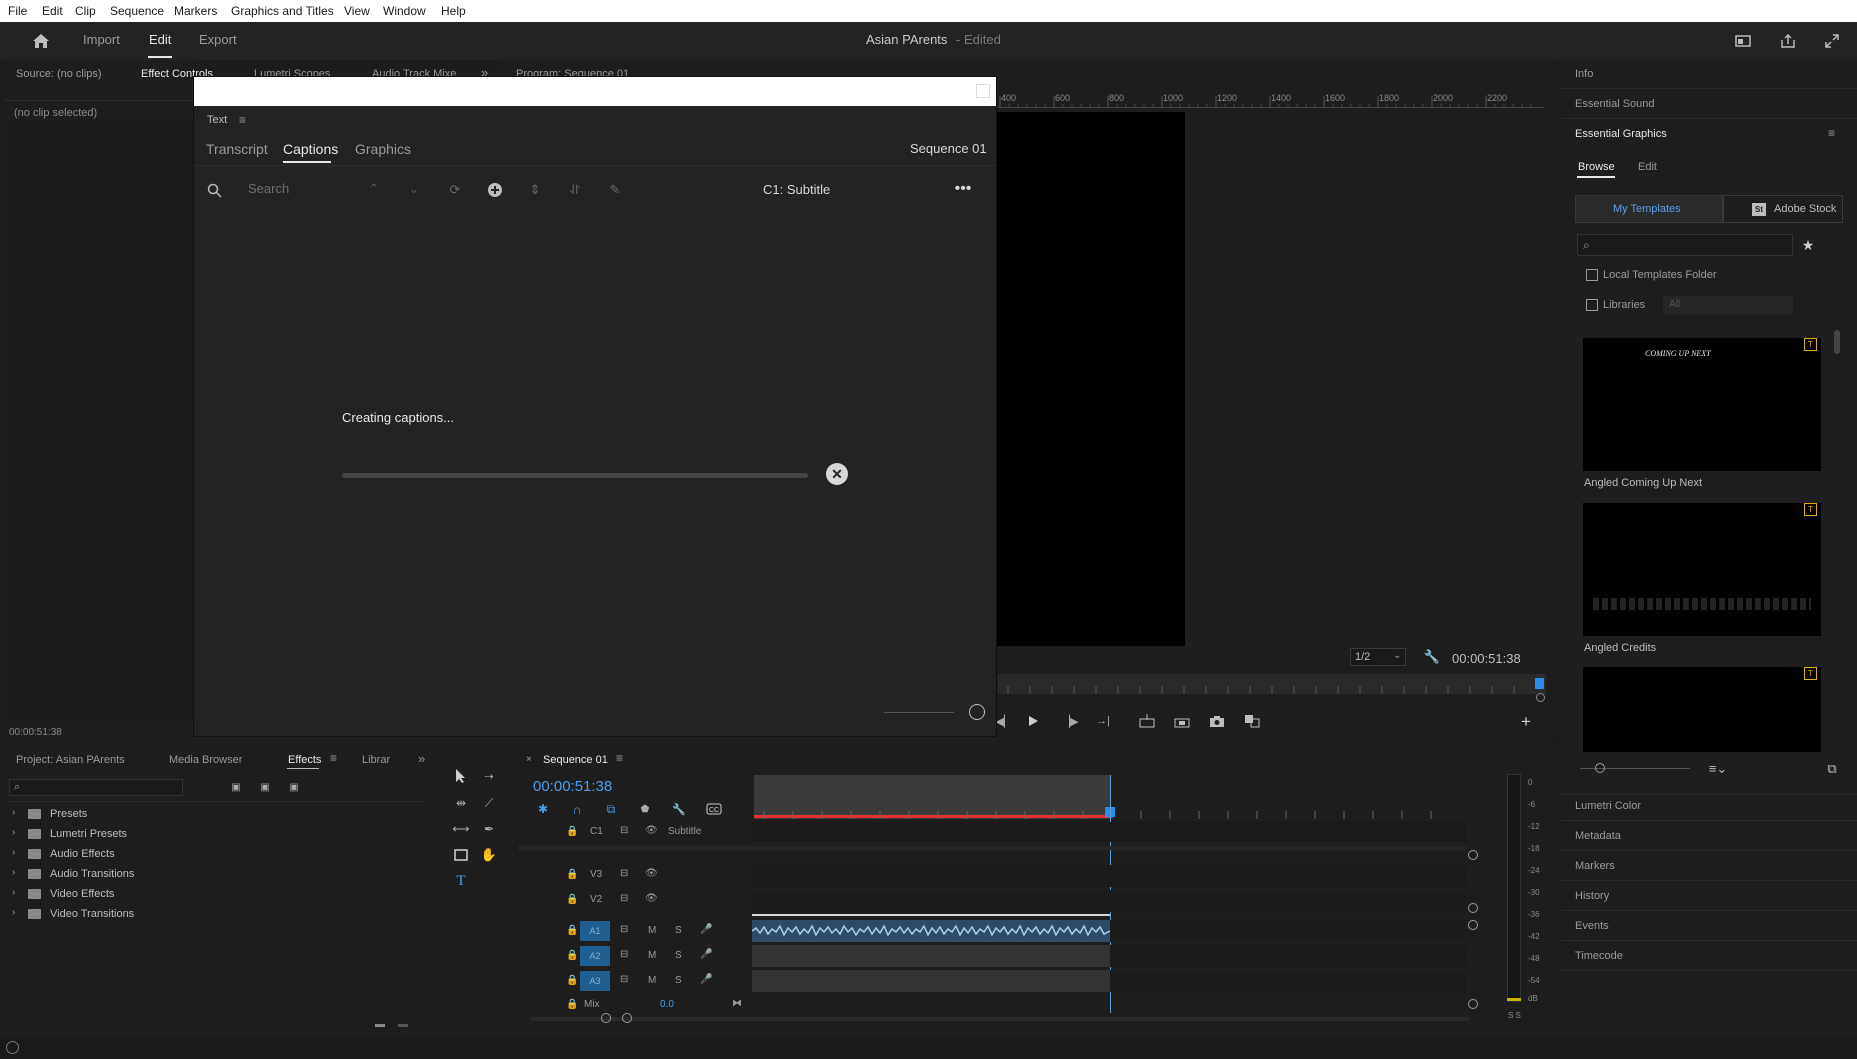 The height and width of the screenshot is (1059, 1857). What do you see at coordinates (205, 760) in the screenshot?
I see `tab-media-browser: Media Browser` at bounding box center [205, 760].